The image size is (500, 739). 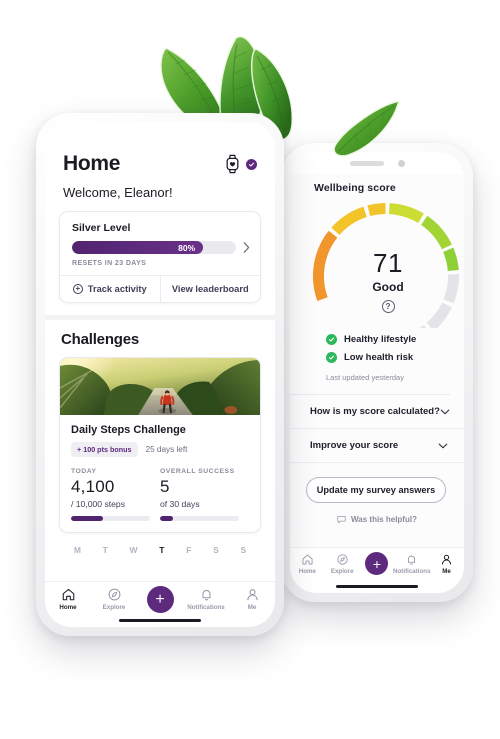 What do you see at coordinates (118, 192) in the screenshot?
I see `welcome-text: Welcome, Eleanor!` at bounding box center [118, 192].